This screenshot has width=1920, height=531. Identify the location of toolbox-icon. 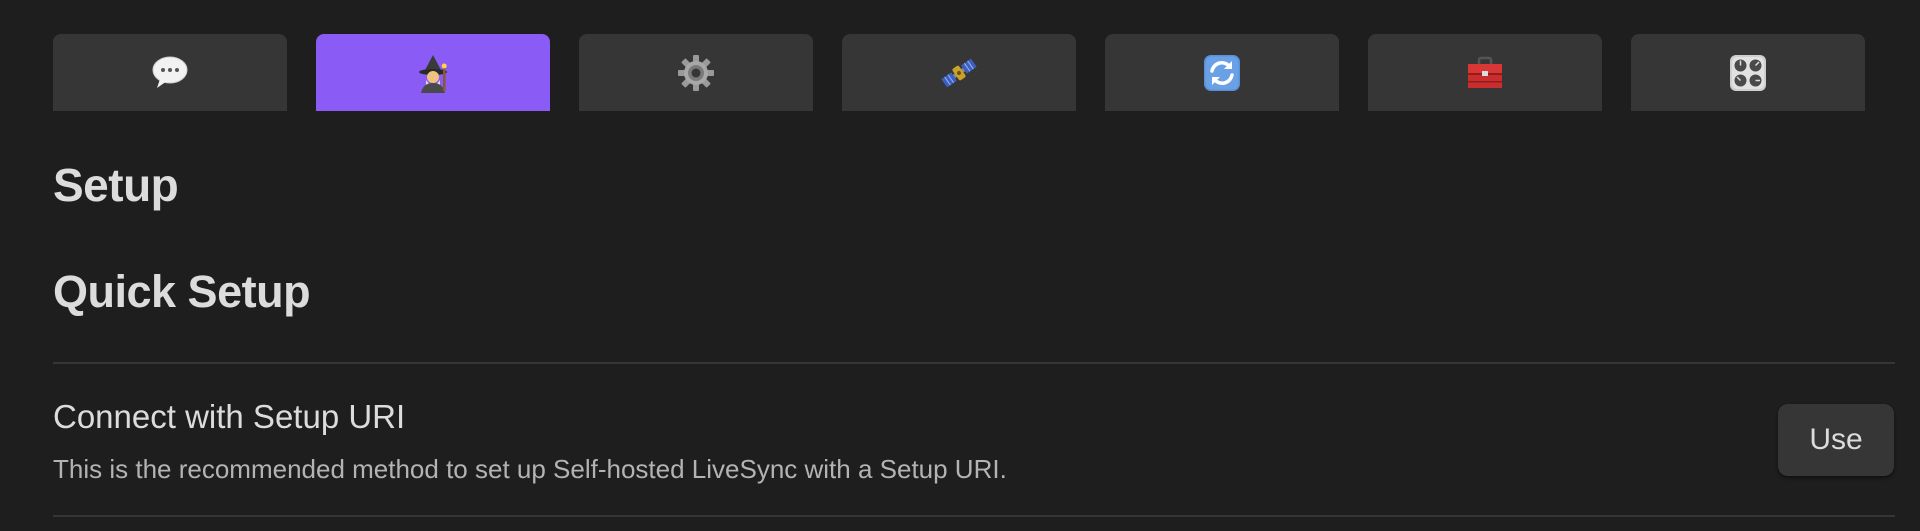
(1485, 73).